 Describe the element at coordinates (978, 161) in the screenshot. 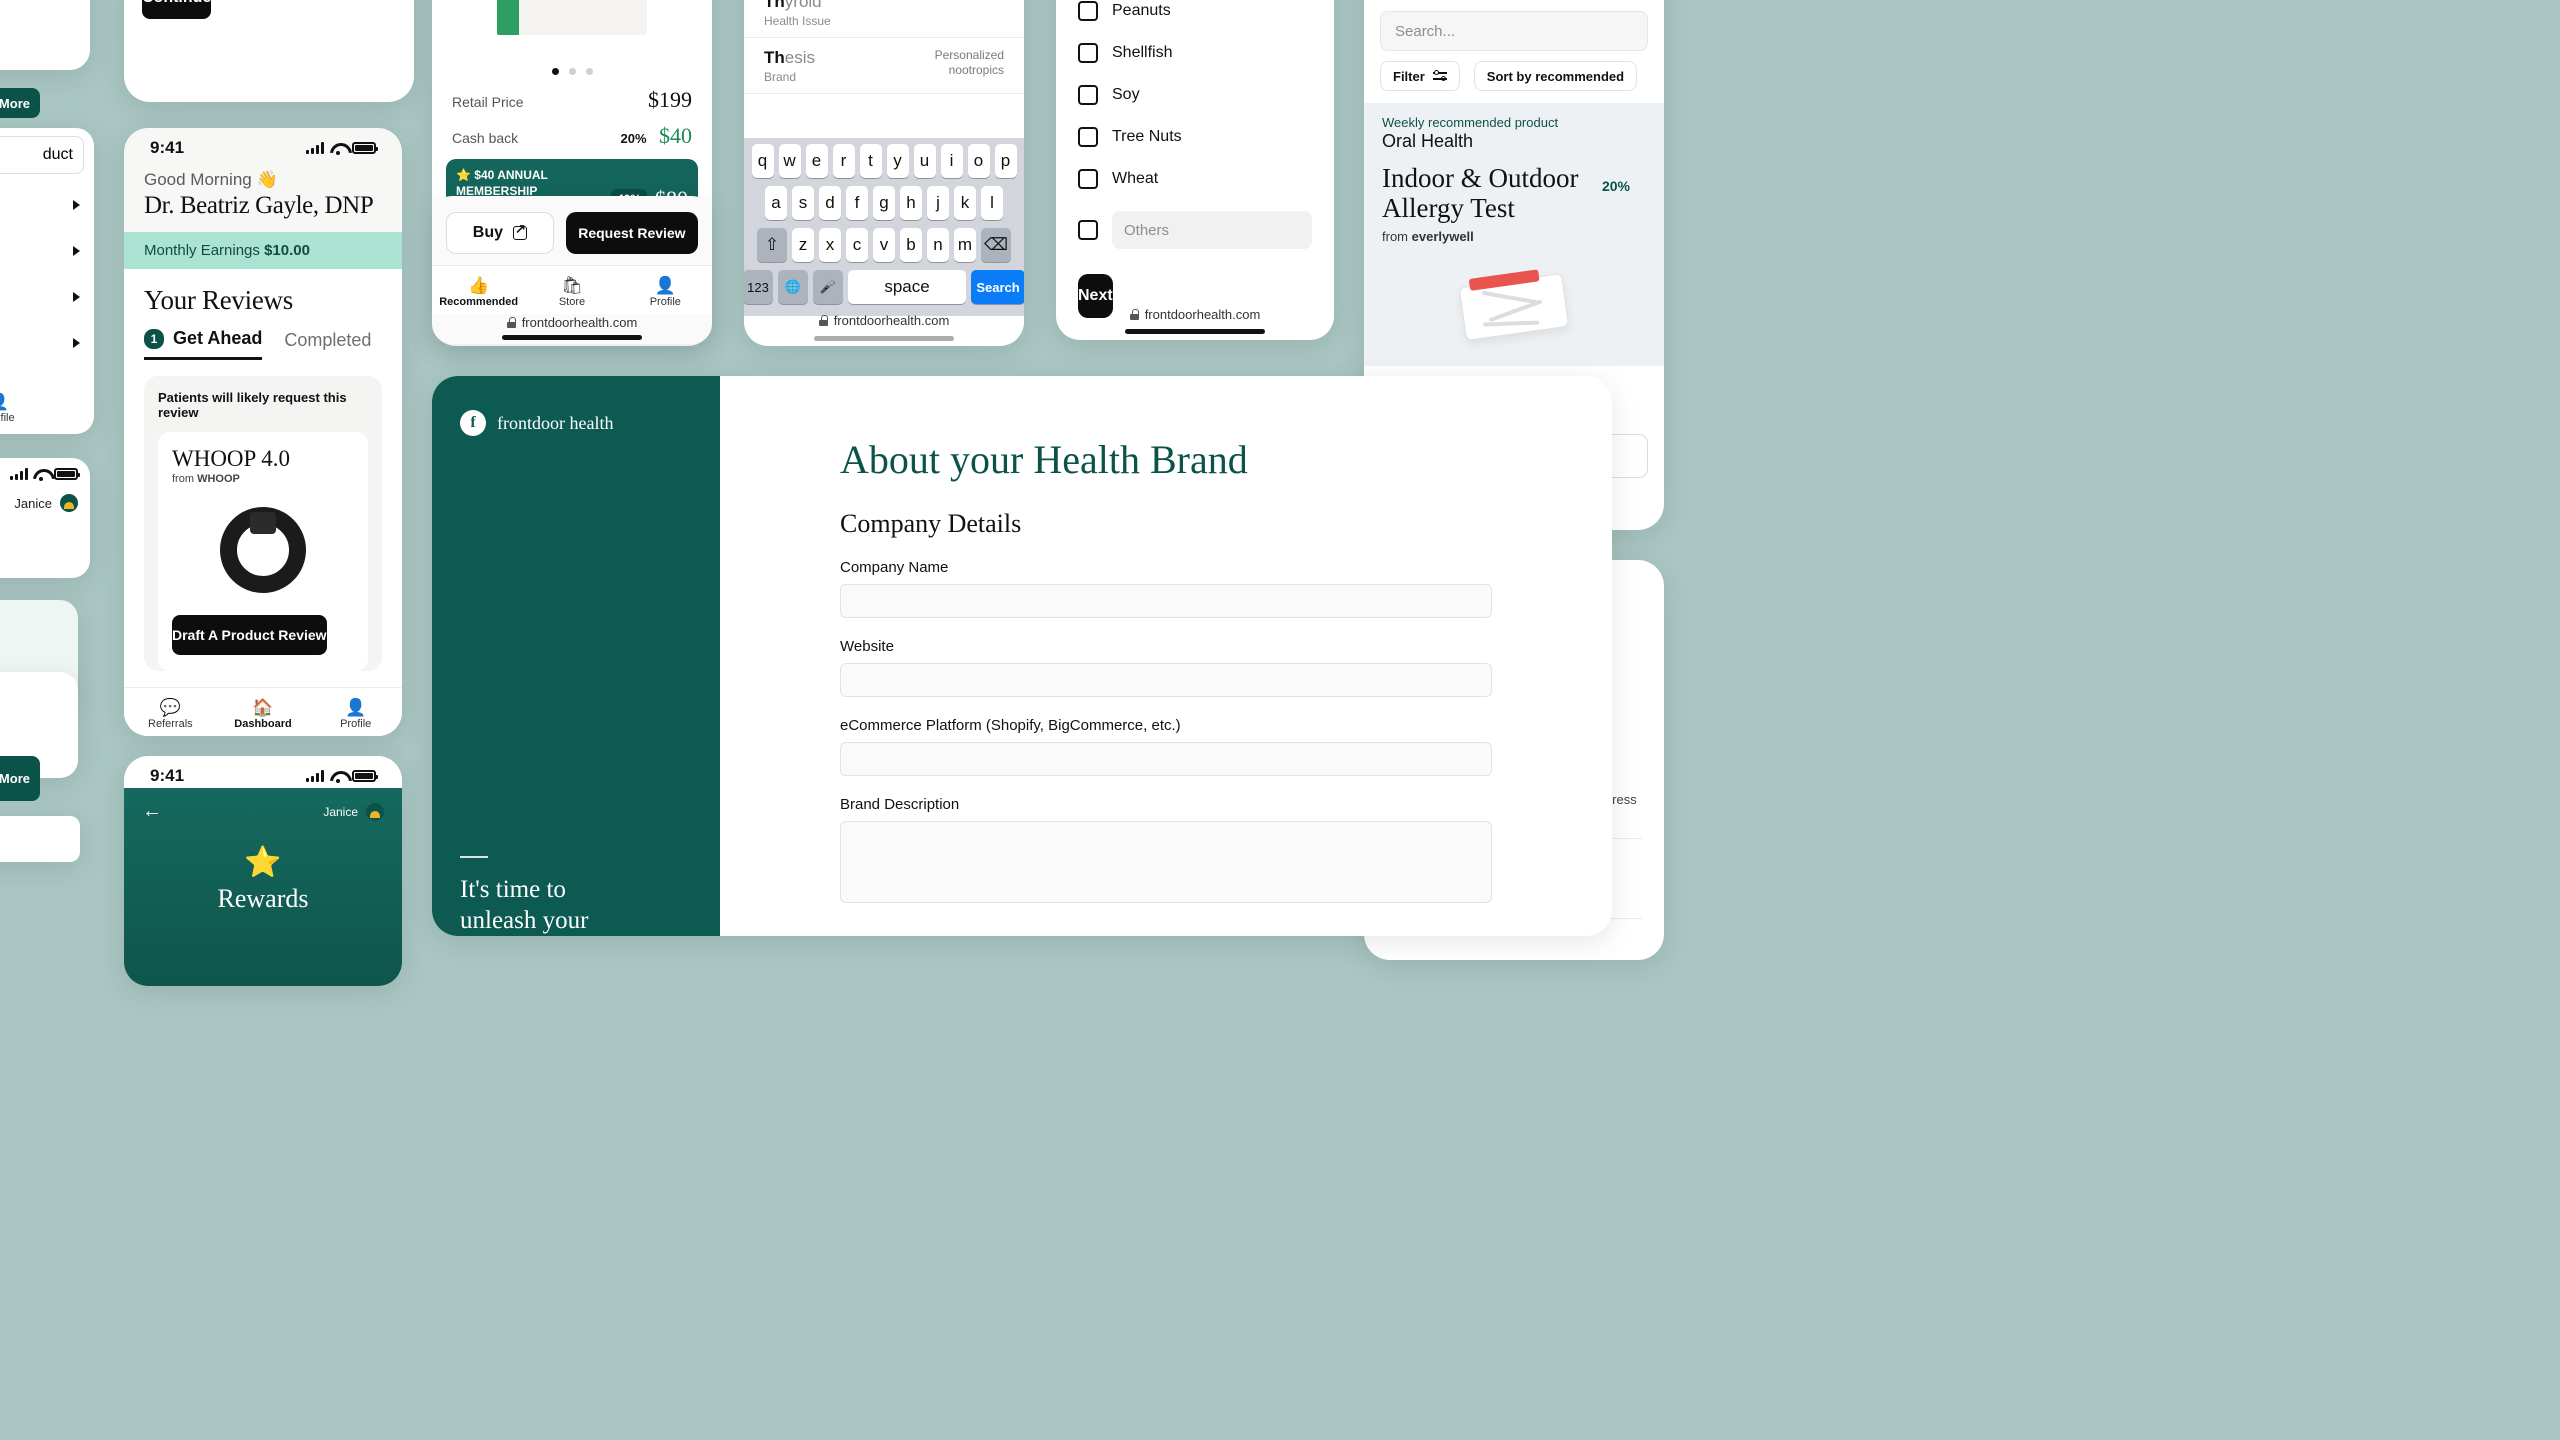

I see `key-o: o` at that location.